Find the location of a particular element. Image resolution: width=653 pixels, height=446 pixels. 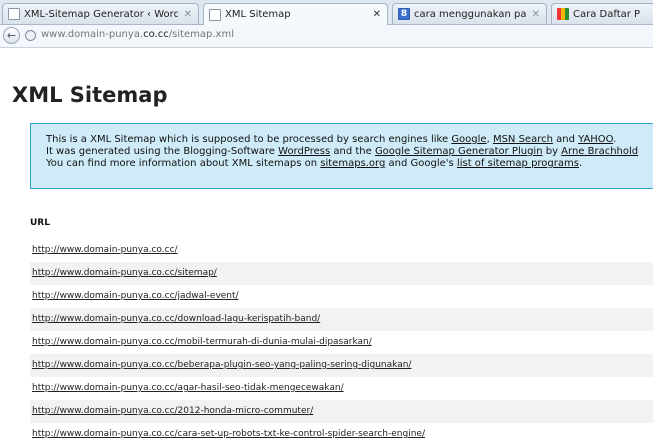

url-field: www.domain-punya.co.cc/sitemap.xml is located at coordinates (137, 34).